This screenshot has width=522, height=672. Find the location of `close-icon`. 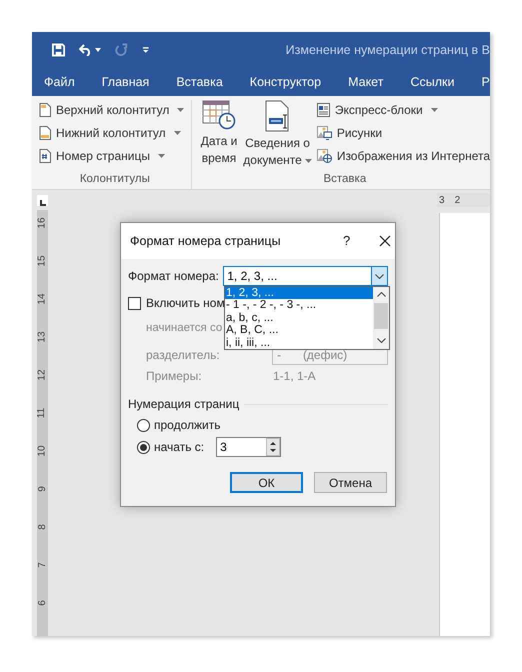

close-icon is located at coordinates (384, 241).